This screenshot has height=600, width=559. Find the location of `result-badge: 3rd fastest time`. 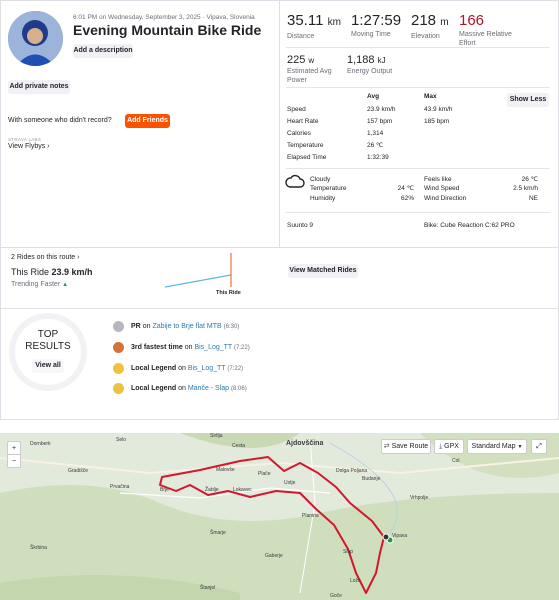

result-badge: 3rd fastest time is located at coordinates (157, 347).